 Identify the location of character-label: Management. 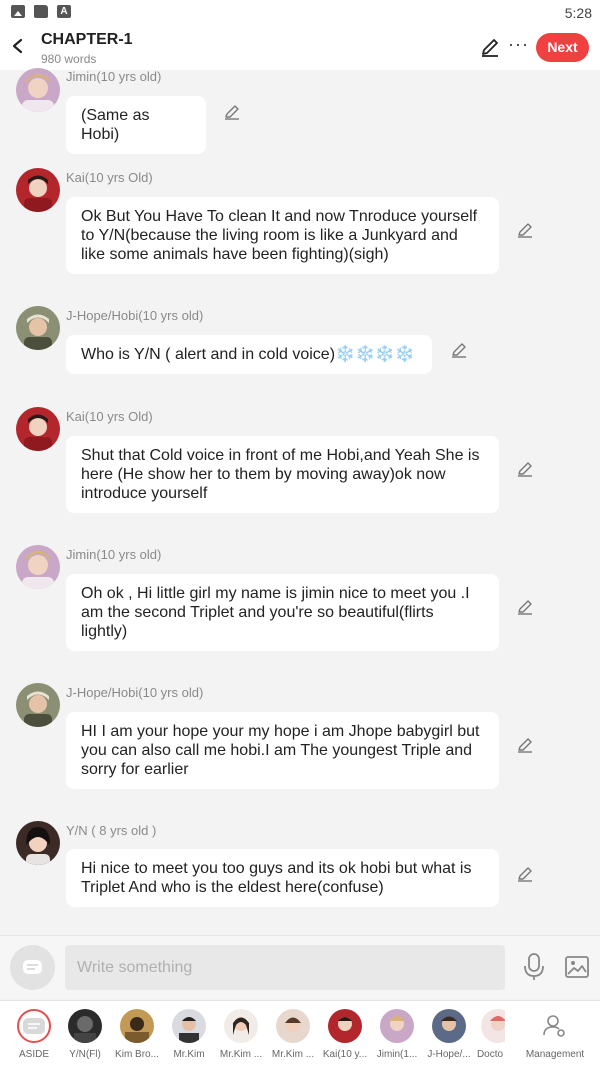
(555, 1054).